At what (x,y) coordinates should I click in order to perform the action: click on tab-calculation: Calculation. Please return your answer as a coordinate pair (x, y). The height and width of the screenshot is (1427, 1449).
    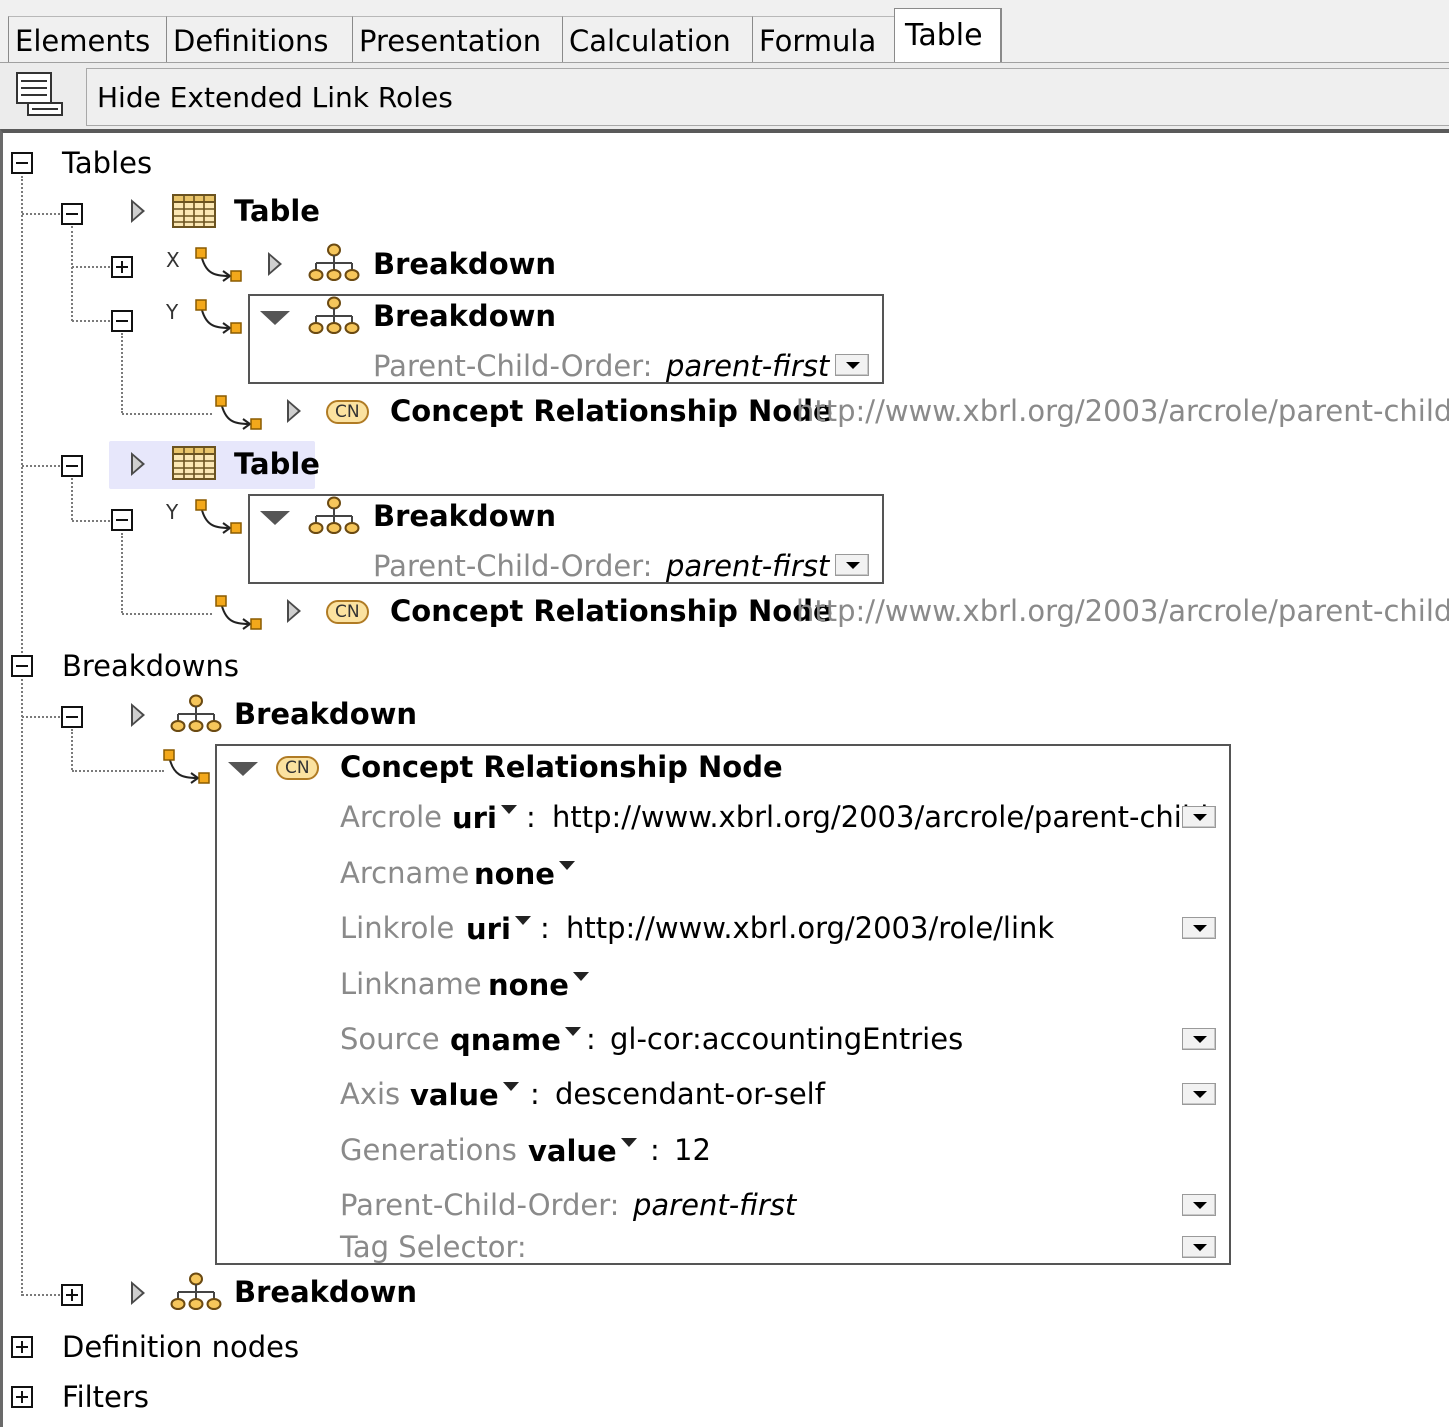
    Looking at the image, I should click on (657, 39).